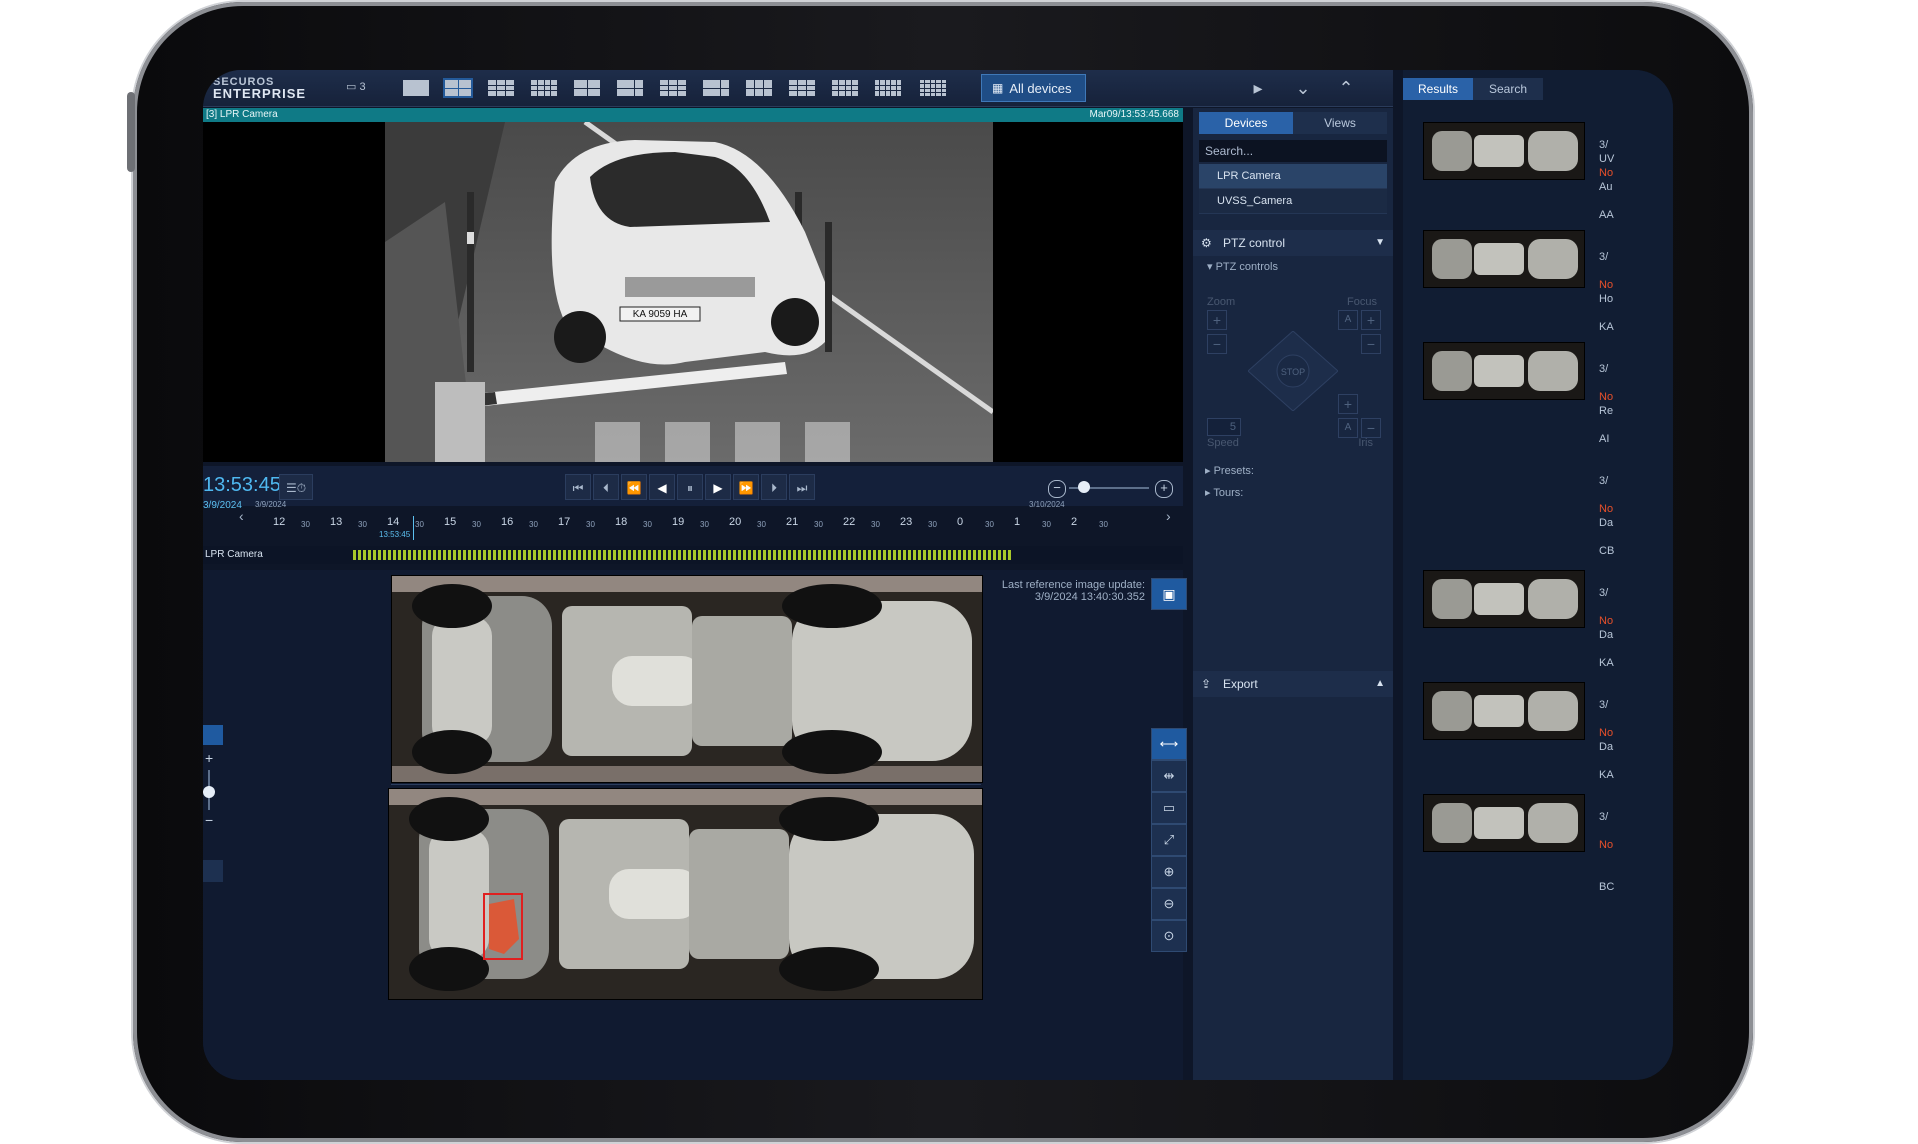  Describe the element at coordinates (578, 487) in the screenshot. I see `go-start-button: ⏮` at that location.